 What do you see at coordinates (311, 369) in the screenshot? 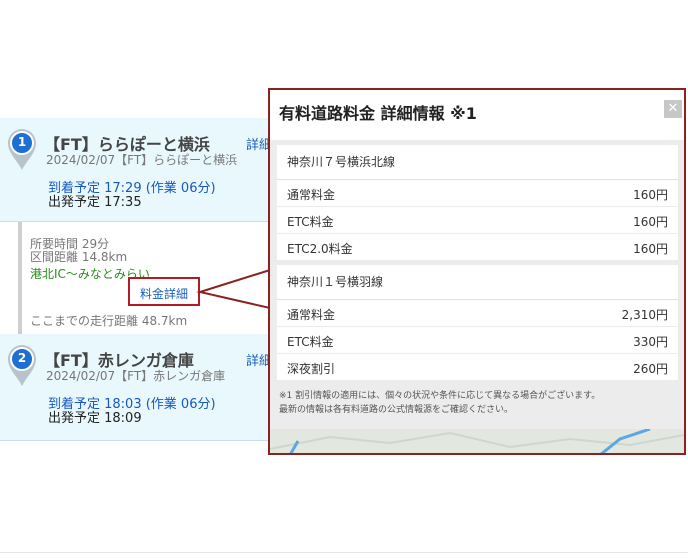
I see `fee-label: 深夜割引` at bounding box center [311, 369].